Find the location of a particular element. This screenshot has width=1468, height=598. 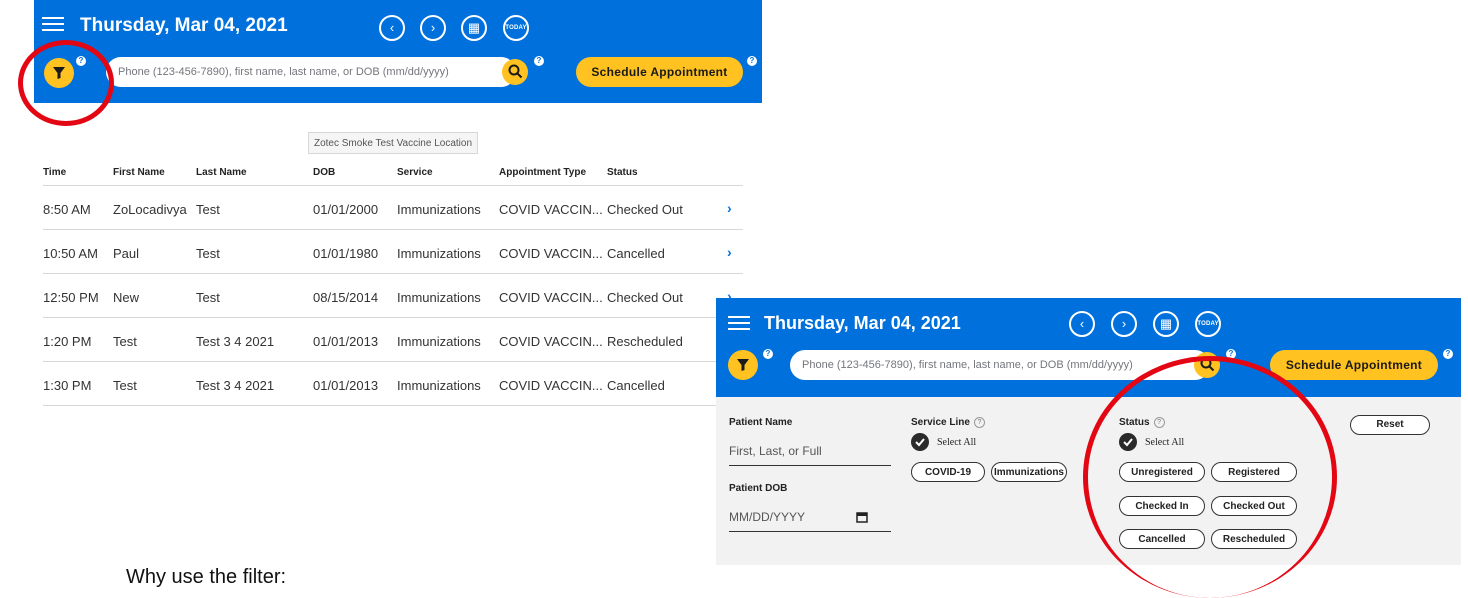

cell-first-name: New is located at coordinates (126, 297).